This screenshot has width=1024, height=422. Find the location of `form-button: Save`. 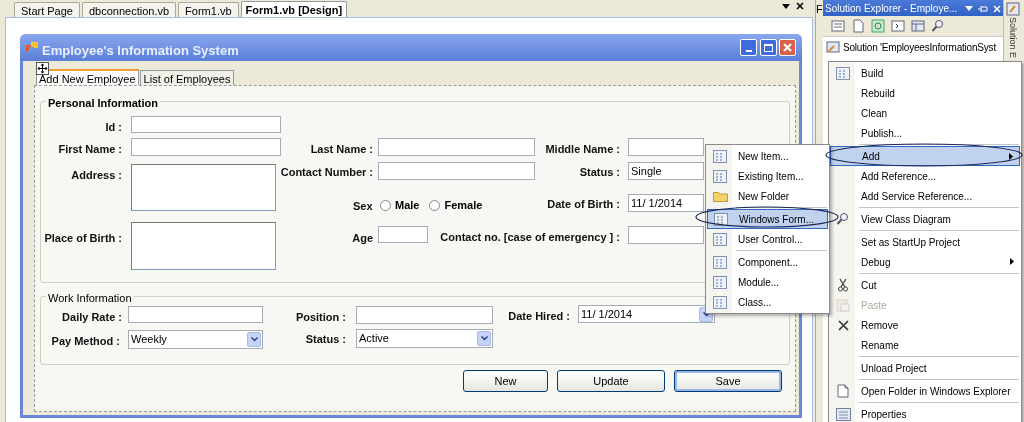

form-button: Save is located at coordinates (728, 381).